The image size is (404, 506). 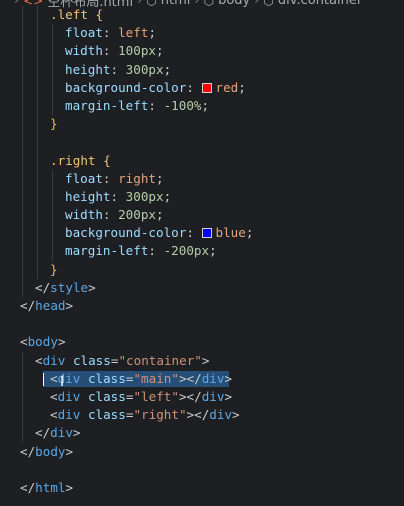 What do you see at coordinates (137, 215) in the screenshot?
I see `css-value: 200px` at bounding box center [137, 215].